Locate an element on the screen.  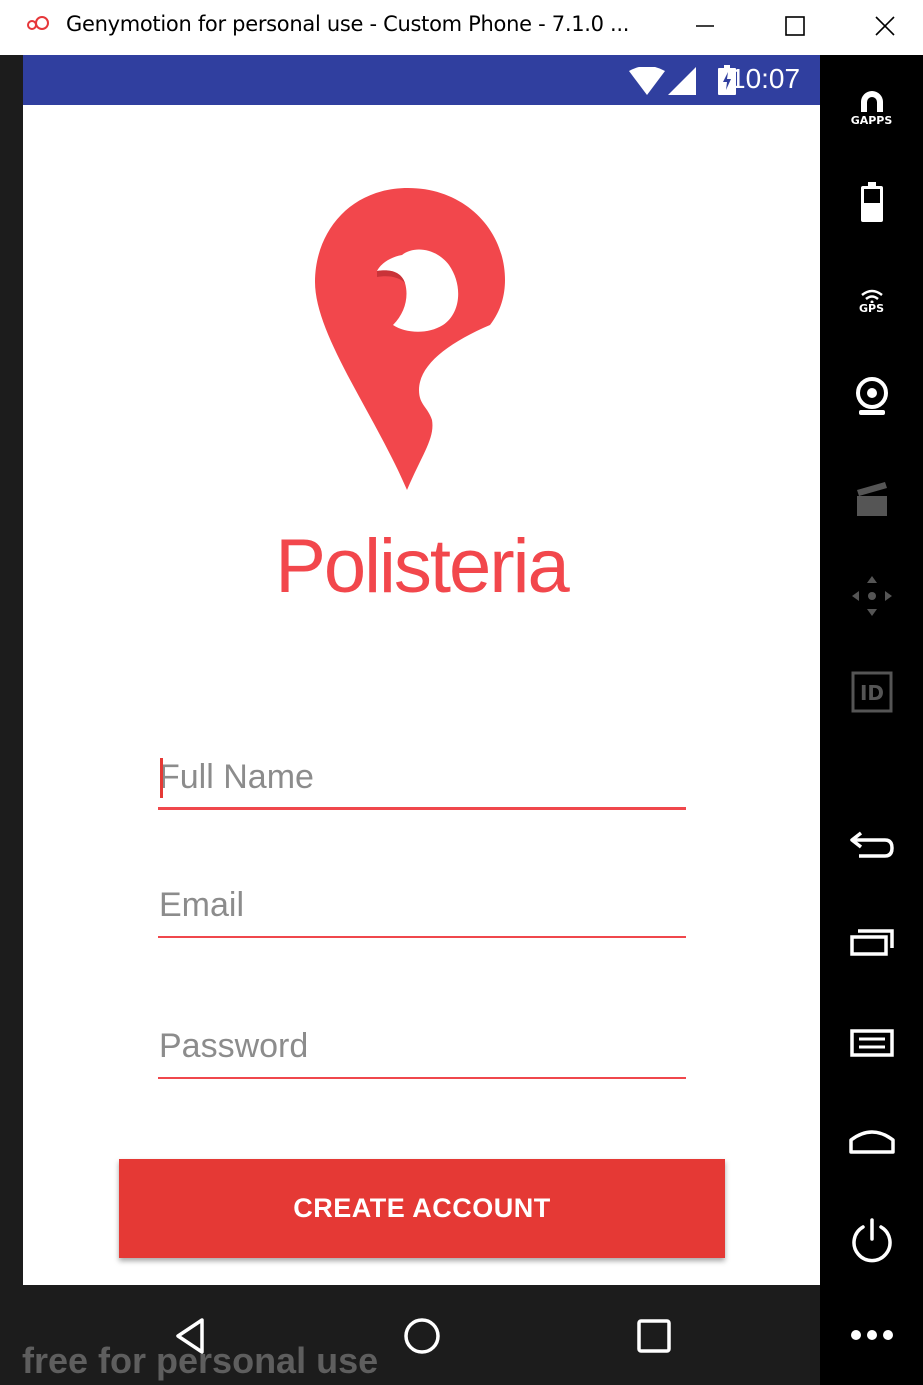
password-field is located at coordinates (422, 1049).